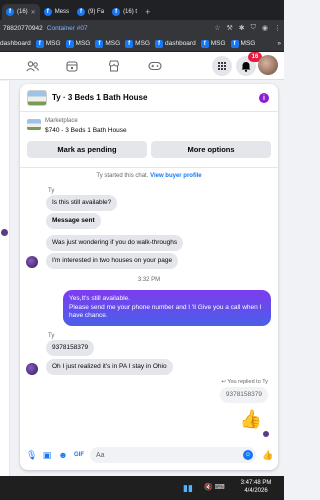 The width and height of the screenshot is (320, 500). What do you see at coordinates (23, 28) in the screenshot?
I see `url-text: 78820770942` at bounding box center [23, 28].